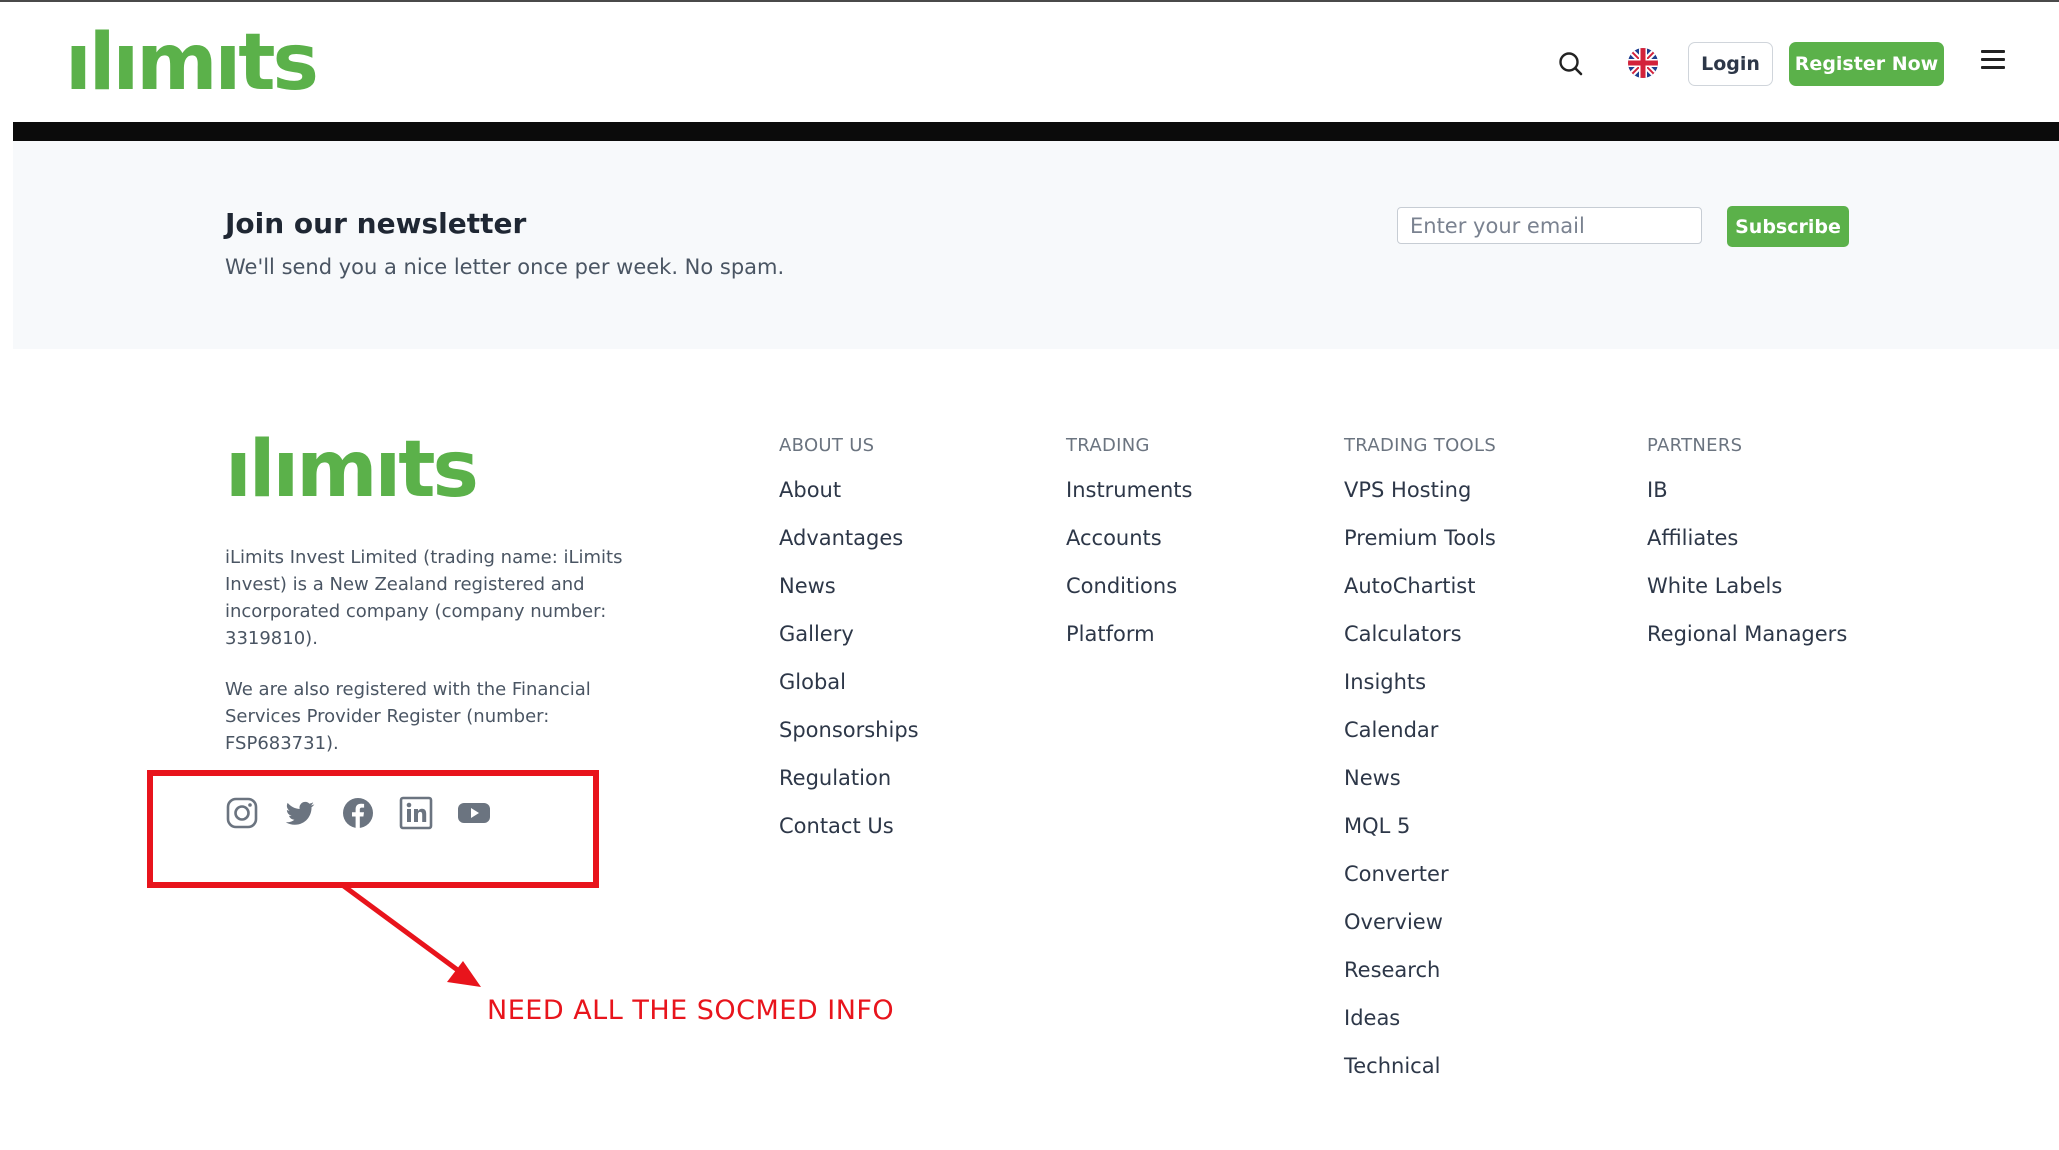 The image size is (2059, 1150). What do you see at coordinates (1036, 62) in the screenshot?
I see `site-header: ılımıts Login Register Now` at bounding box center [1036, 62].